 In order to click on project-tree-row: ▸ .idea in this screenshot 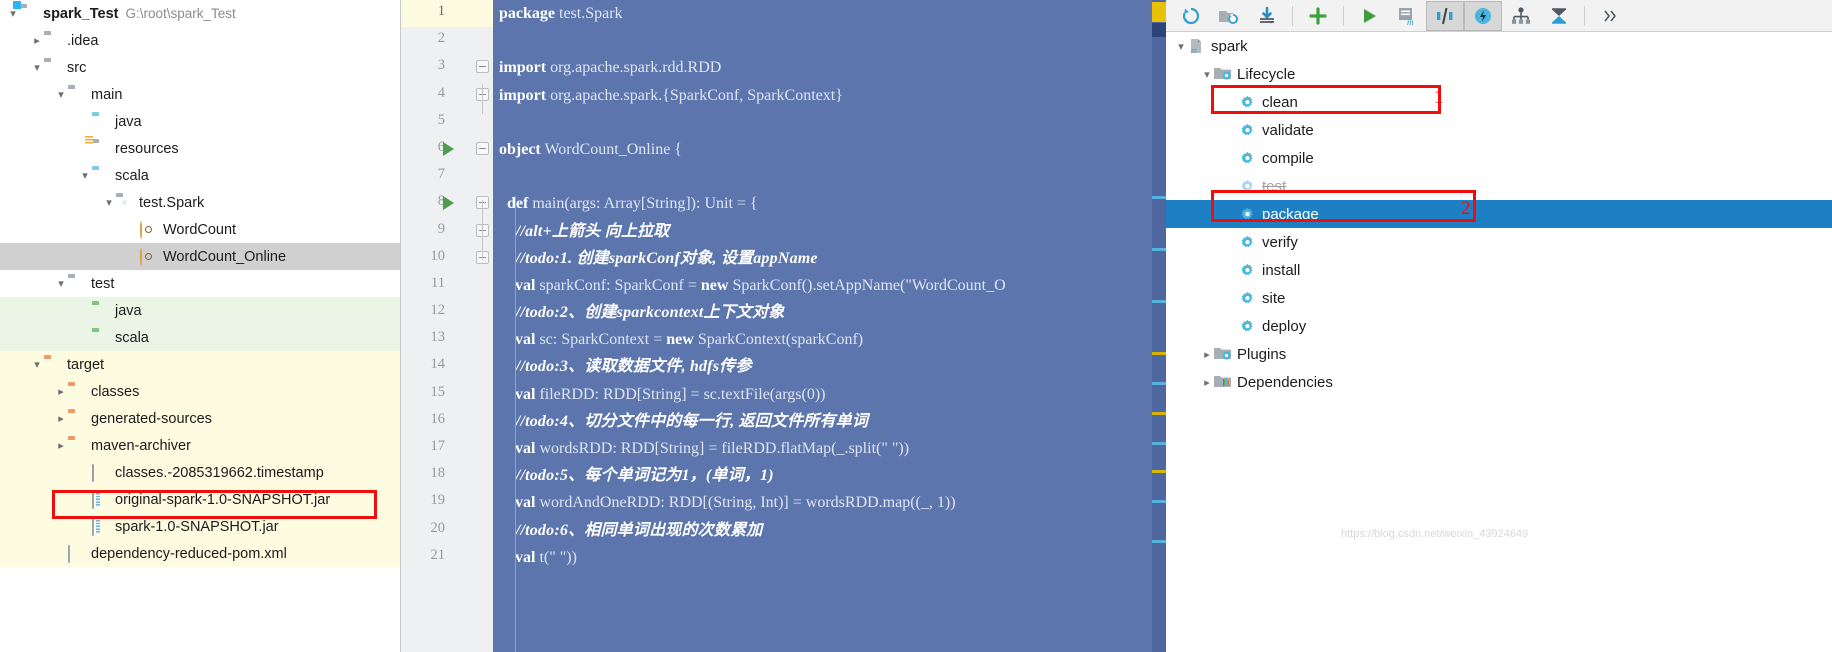, I will do `click(200, 40)`.